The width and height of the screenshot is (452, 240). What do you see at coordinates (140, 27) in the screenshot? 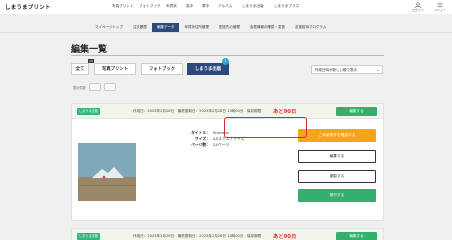
I see `subnav-item-order-history: 注文履歴` at bounding box center [140, 27].